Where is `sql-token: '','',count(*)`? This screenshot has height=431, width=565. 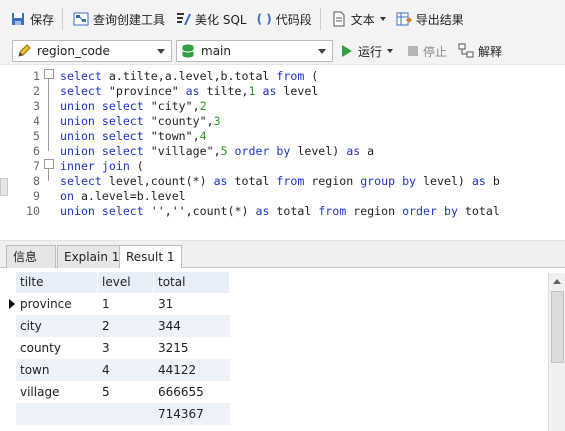
sql-token: '','',count(*) is located at coordinates (199, 211).